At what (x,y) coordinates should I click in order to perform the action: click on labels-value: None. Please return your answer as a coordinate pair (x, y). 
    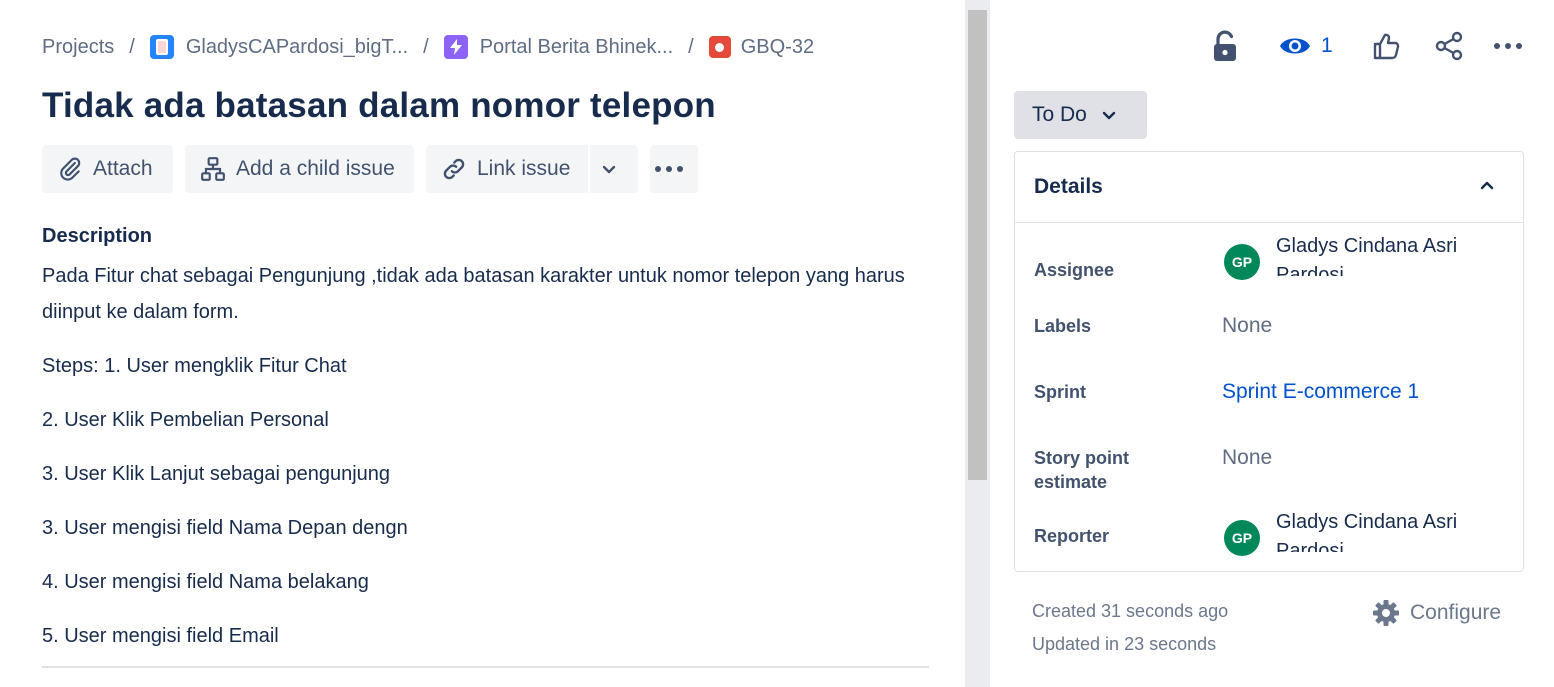
    Looking at the image, I should click on (1247, 326).